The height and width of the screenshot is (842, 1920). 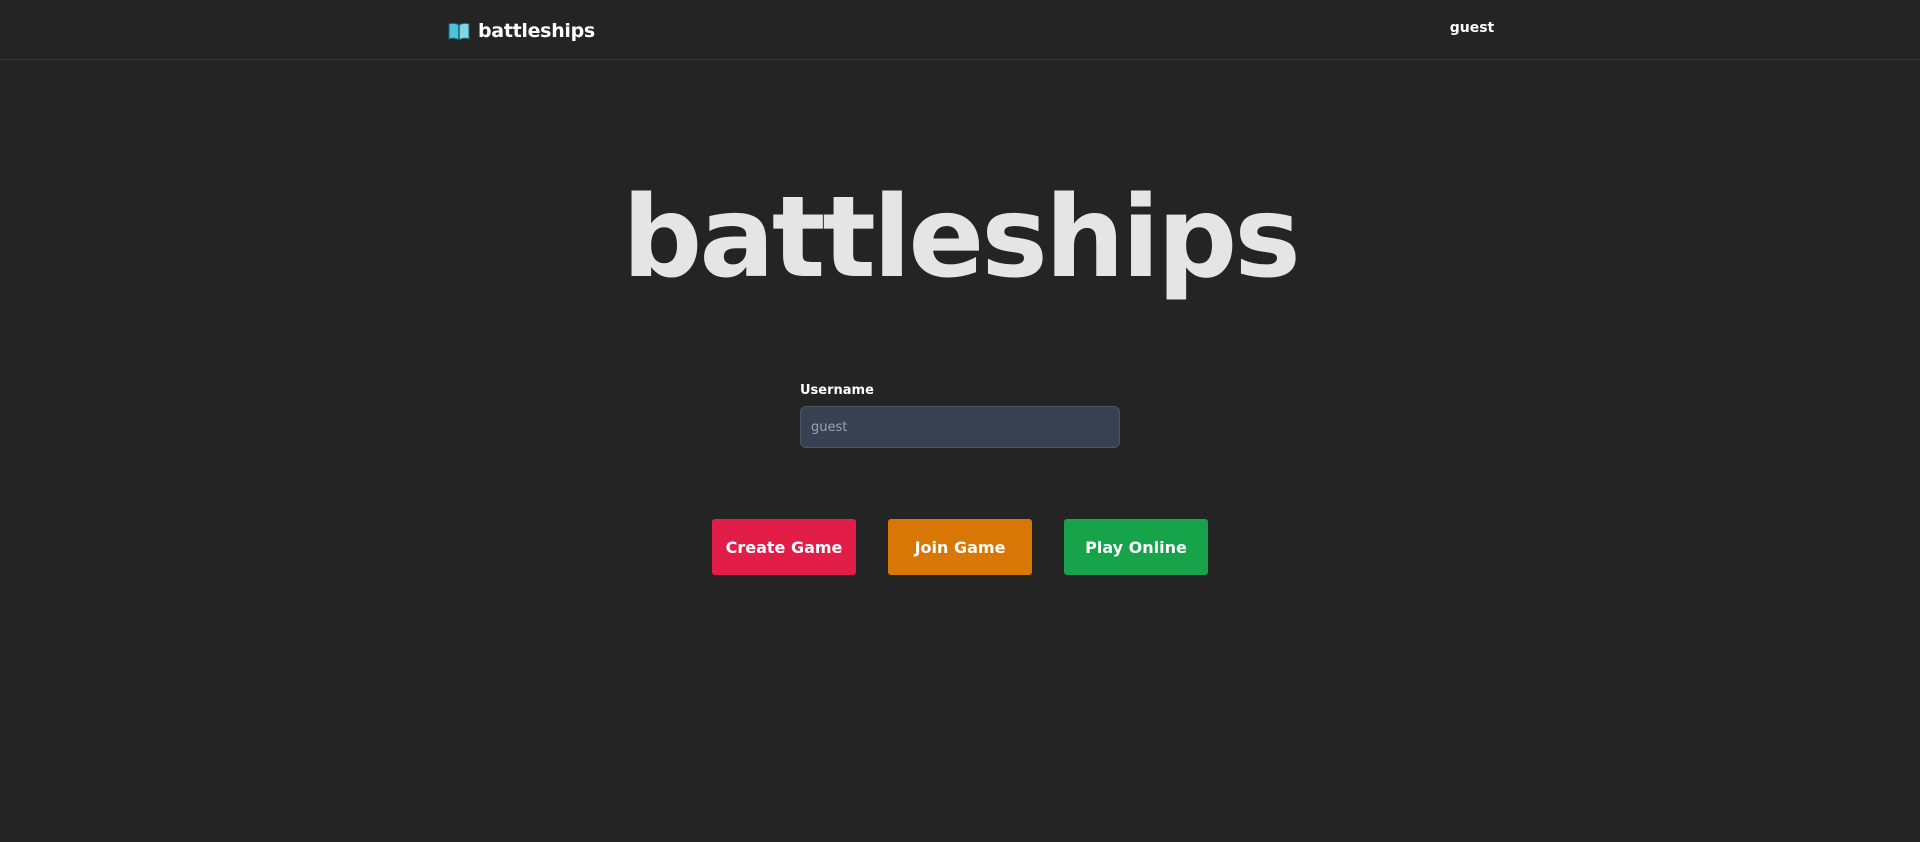 I want to click on play-online-button: Play Online, so click(x=1136, y=547).